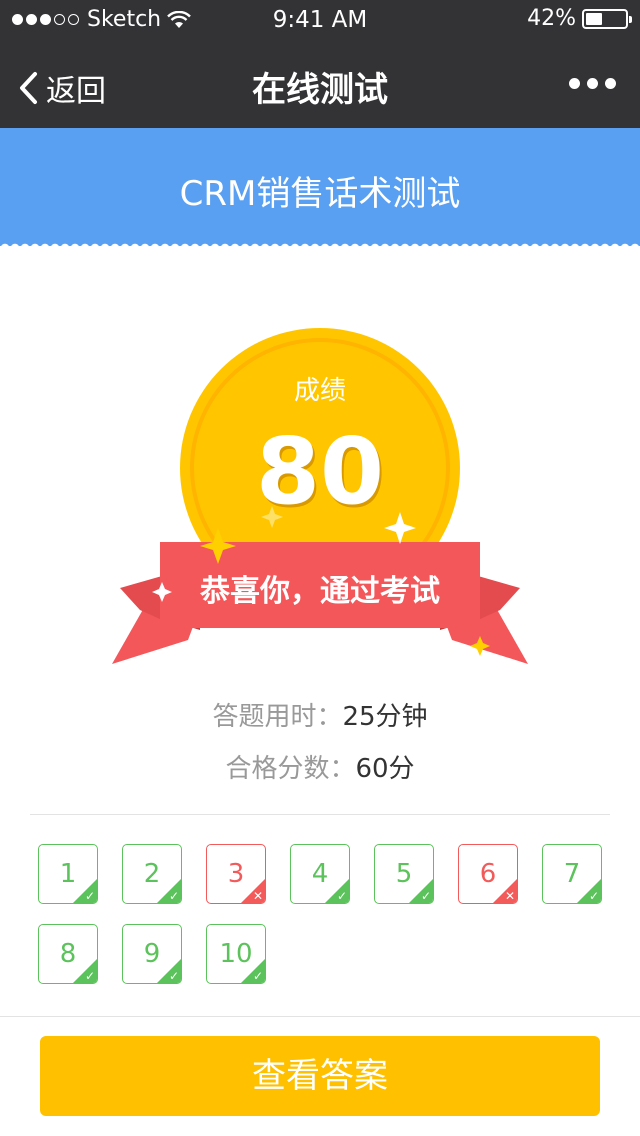 The width and height of the screenshot is (640, 1136). I want to click on bottom-divider, so click(320, 1016).